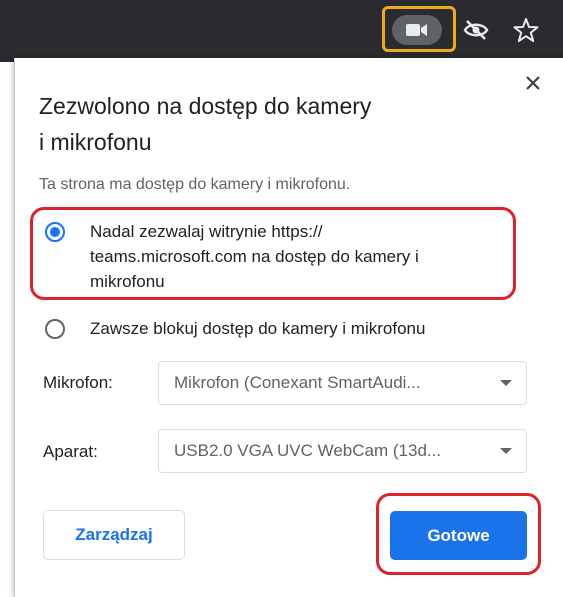  What do you see at coordinates (95, 142) in the screenshot?
I see `dialog-title-line-2: i mikrofonu` at bounding box center [95, 142].